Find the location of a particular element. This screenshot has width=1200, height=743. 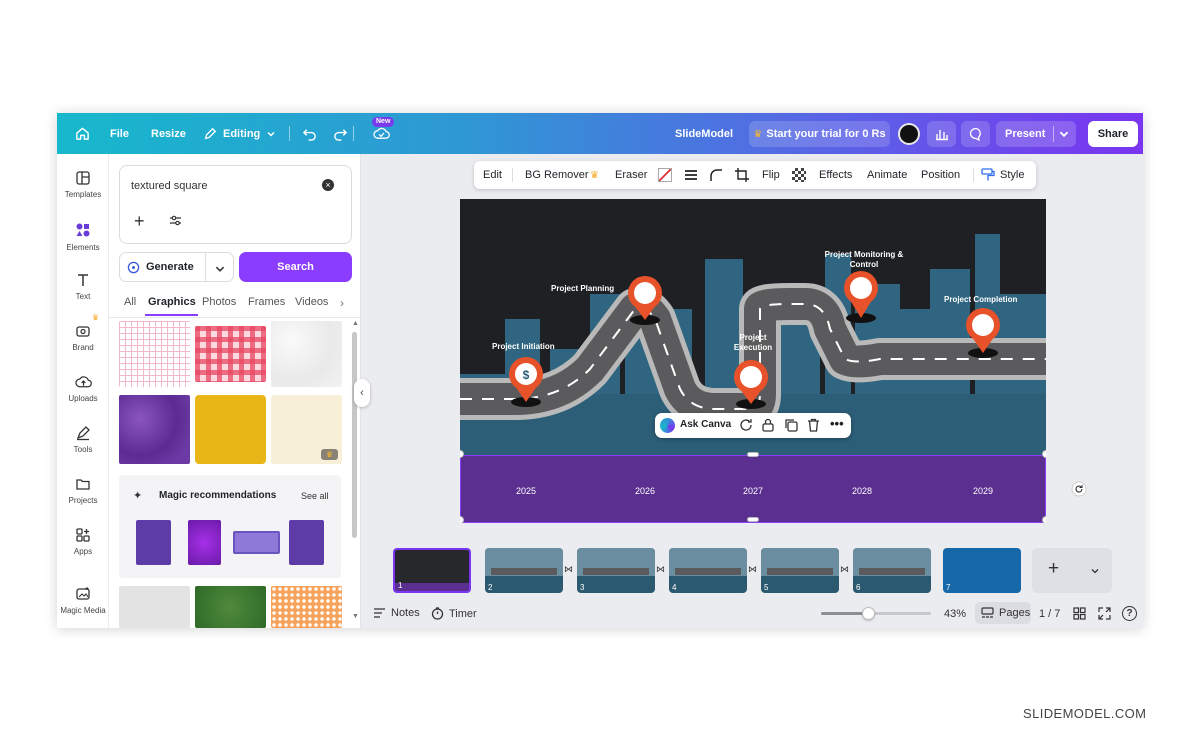

corner-rounding-icon is located at coordinates (716, 175).